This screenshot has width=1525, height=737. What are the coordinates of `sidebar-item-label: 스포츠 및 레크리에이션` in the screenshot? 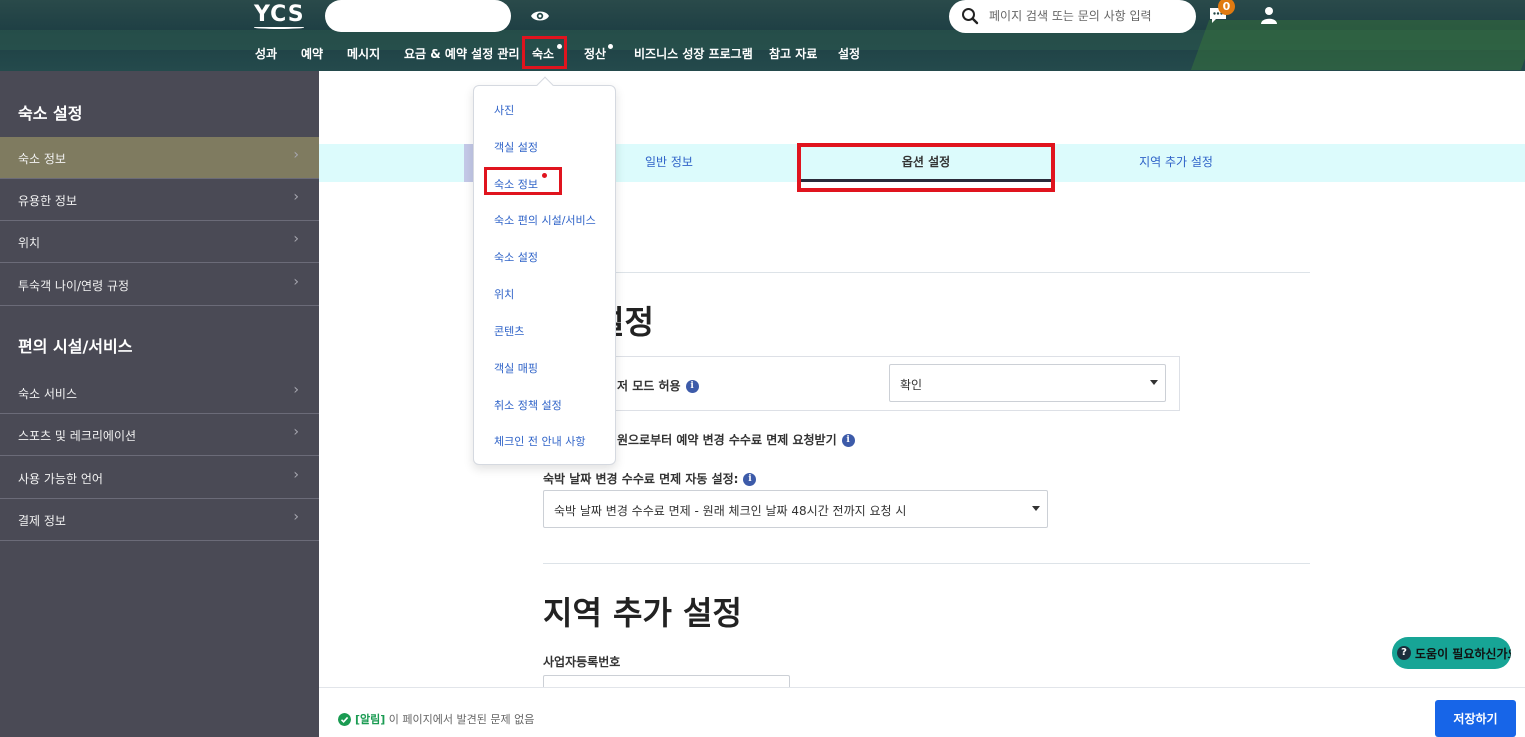 It's located at (77, 436).